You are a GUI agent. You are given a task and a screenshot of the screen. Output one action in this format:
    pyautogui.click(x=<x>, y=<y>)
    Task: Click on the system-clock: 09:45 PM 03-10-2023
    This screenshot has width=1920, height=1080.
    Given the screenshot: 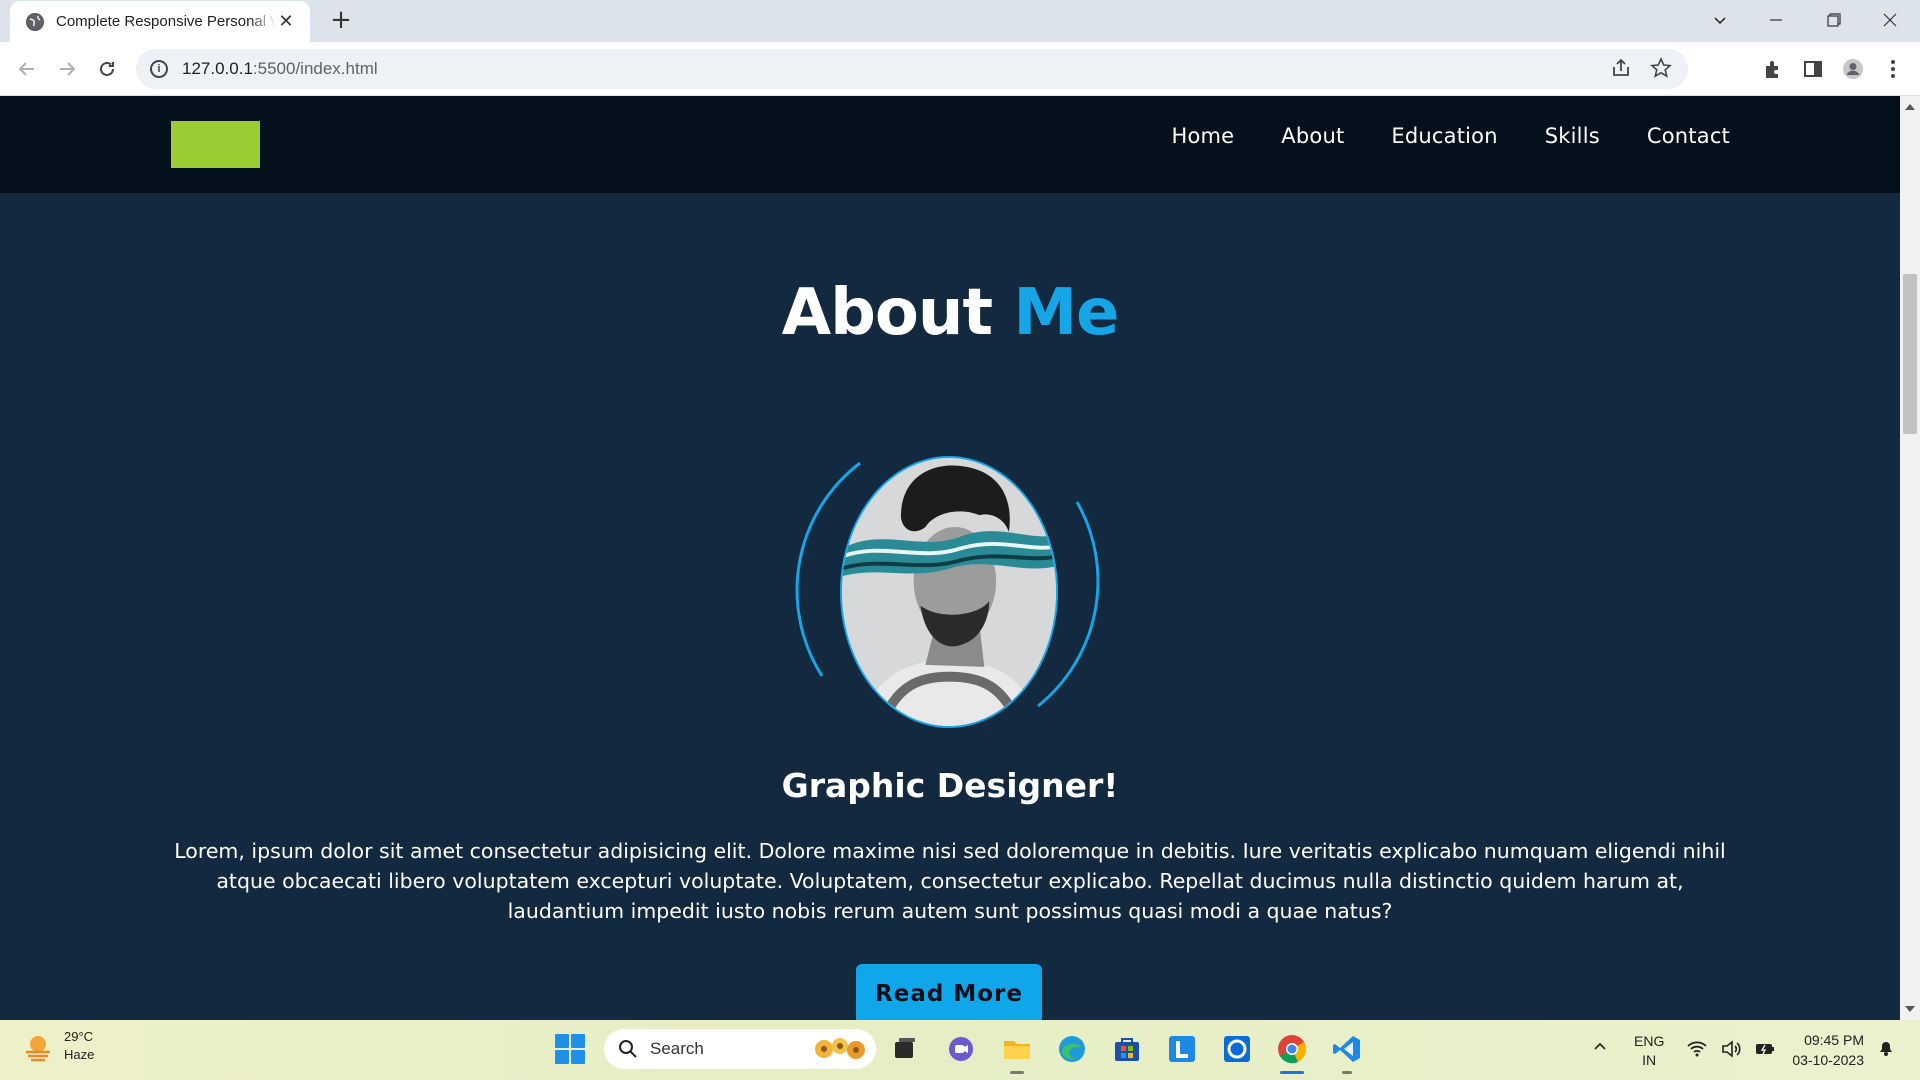 What is the action you would take?
    pyautogui.click(x=1824, y=1050)
    